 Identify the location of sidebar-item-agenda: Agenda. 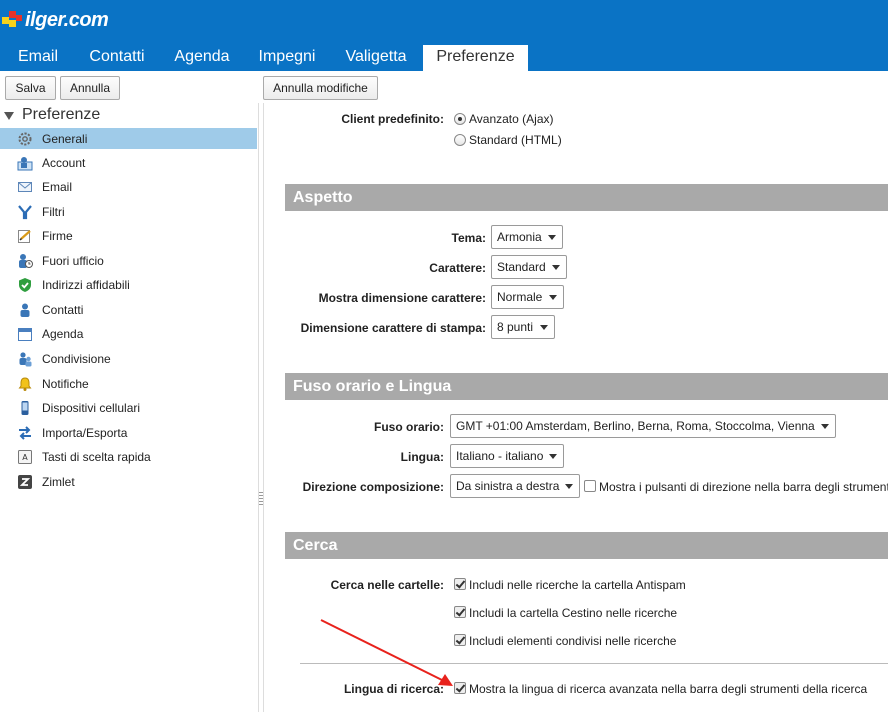
(128, 333).